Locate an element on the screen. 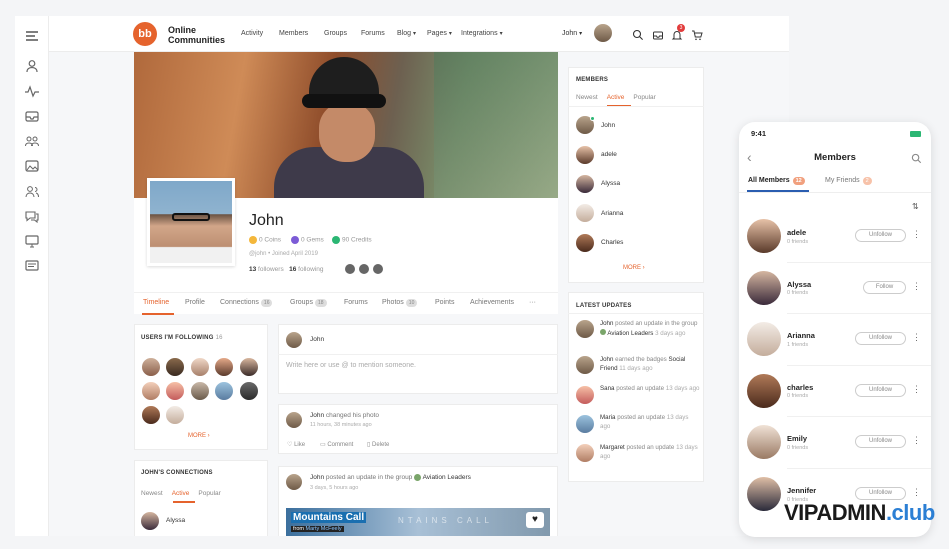 The width and height of the screenshot is (949, 549). instagram-icon is located at coordinates (364, 269).